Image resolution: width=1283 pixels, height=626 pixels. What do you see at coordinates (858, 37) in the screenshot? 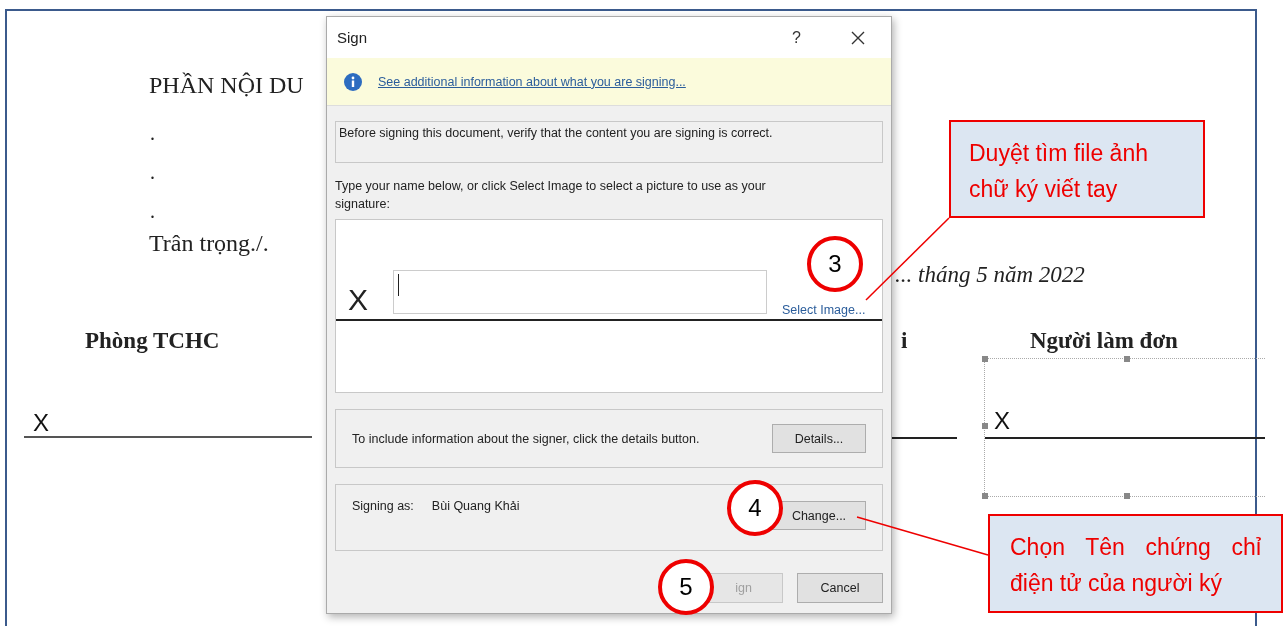
I see `close-icon` at bounding box center [858, 37].